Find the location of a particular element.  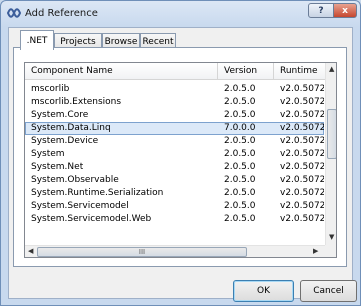

list-row: System.Device 2.0.5.0 v2.0.5072 is located at coordinates (174, 141).